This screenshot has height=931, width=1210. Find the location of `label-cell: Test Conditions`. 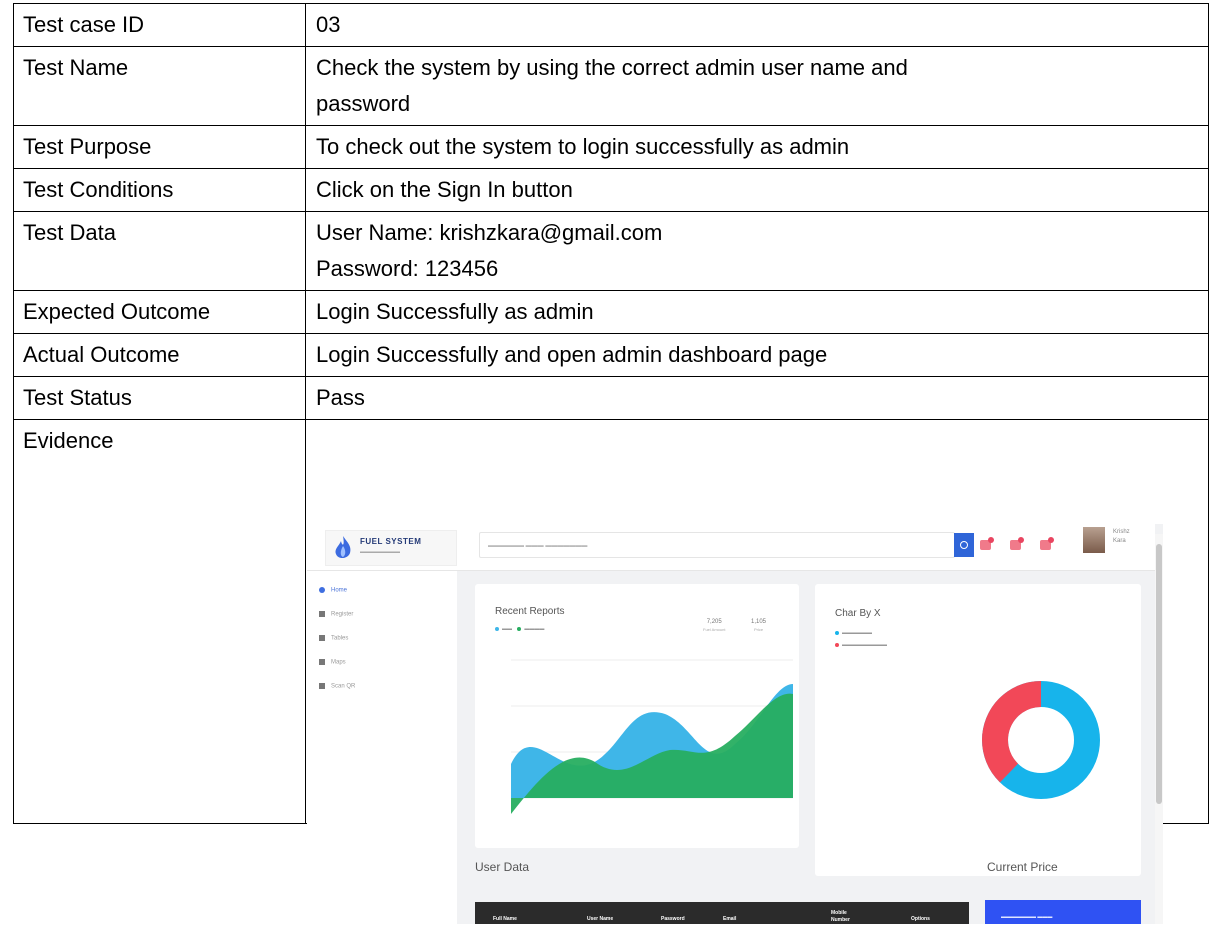

label-cell: Test Conditions is located at coordinates (159, 190).